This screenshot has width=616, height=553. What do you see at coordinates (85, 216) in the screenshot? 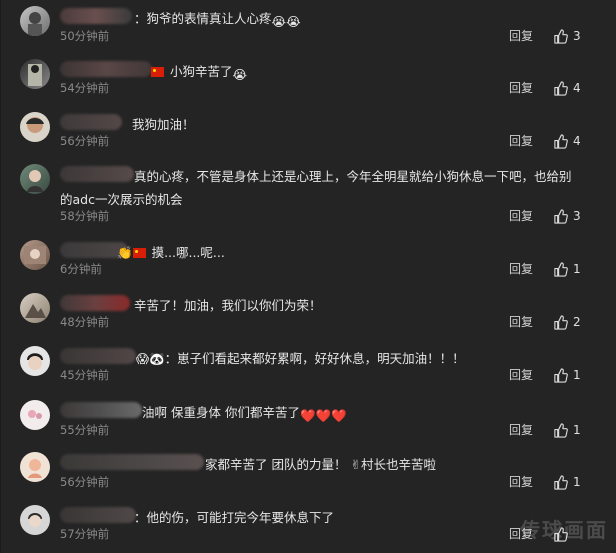
I see `comment-time: 58分钟前` at bounding box center [85, 216].